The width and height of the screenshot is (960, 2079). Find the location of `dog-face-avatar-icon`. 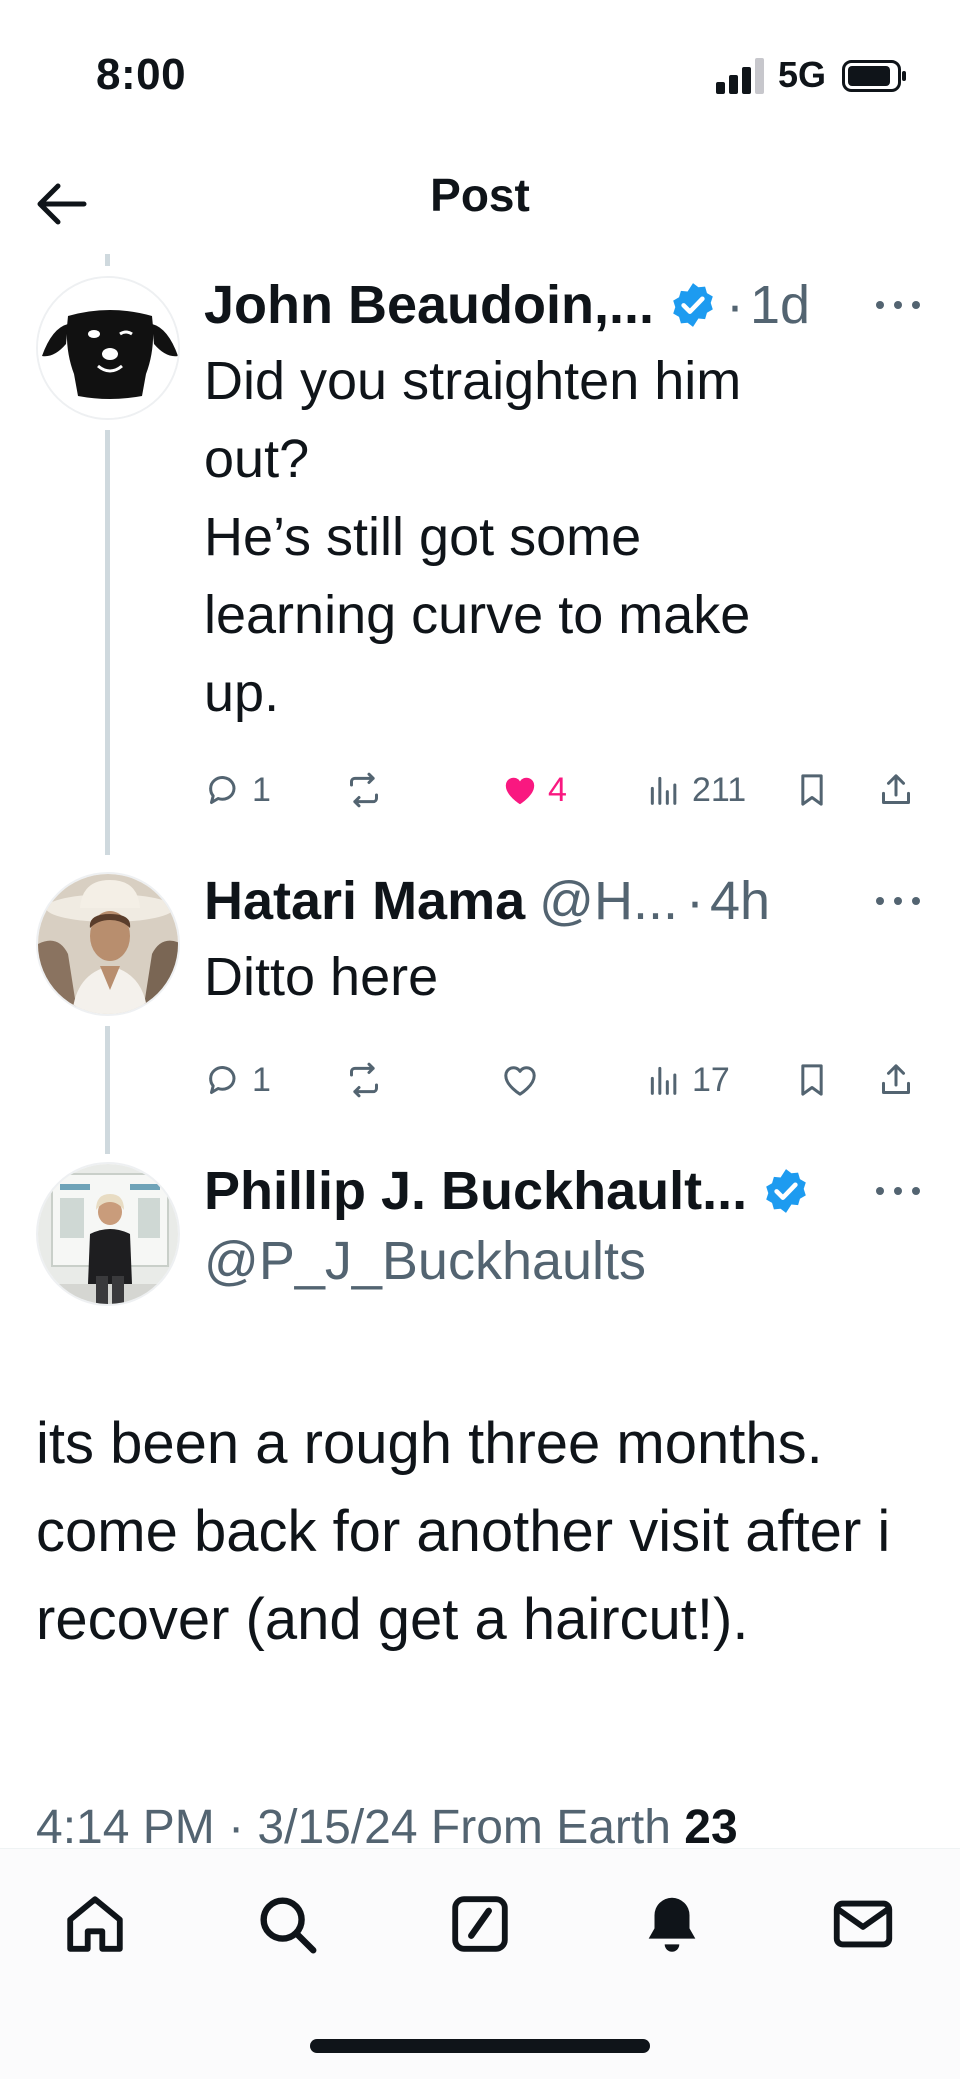

dog-face-avatar-icon is located at coordinates (108, 348).